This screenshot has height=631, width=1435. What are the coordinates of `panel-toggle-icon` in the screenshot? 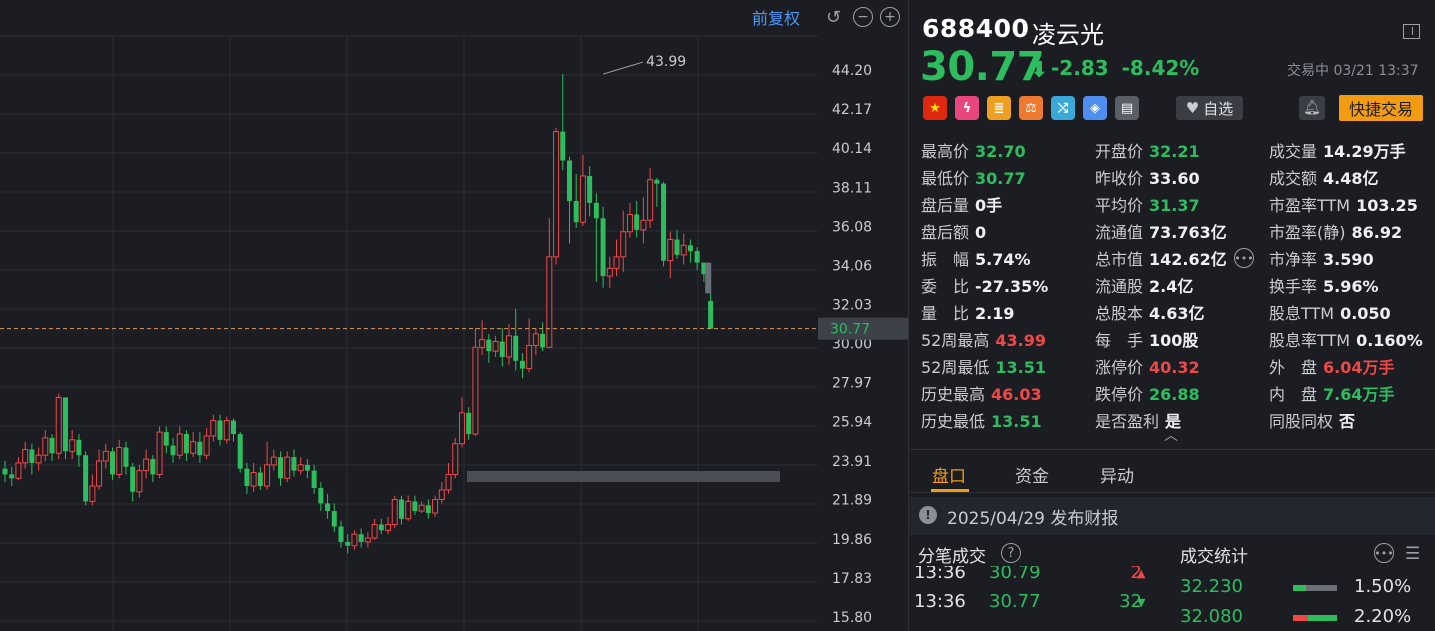 It's located at (1411, 31).